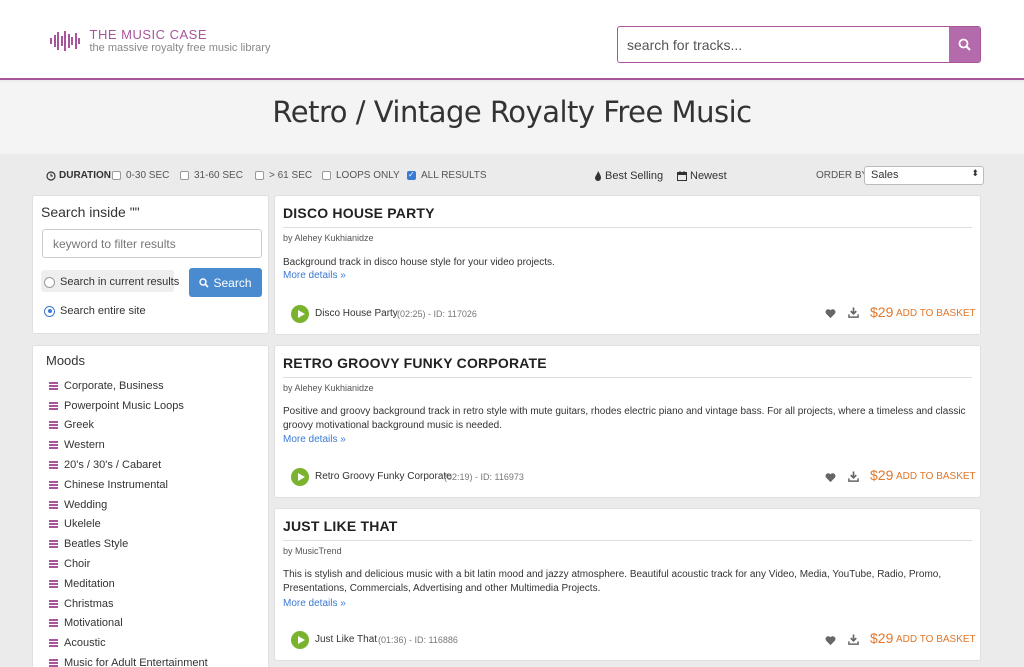  What do you see at coordinates (128, 660) in the screenshot?
I see `mood-item: Music for Adult Entertainment` at bounding box center [128, 660].